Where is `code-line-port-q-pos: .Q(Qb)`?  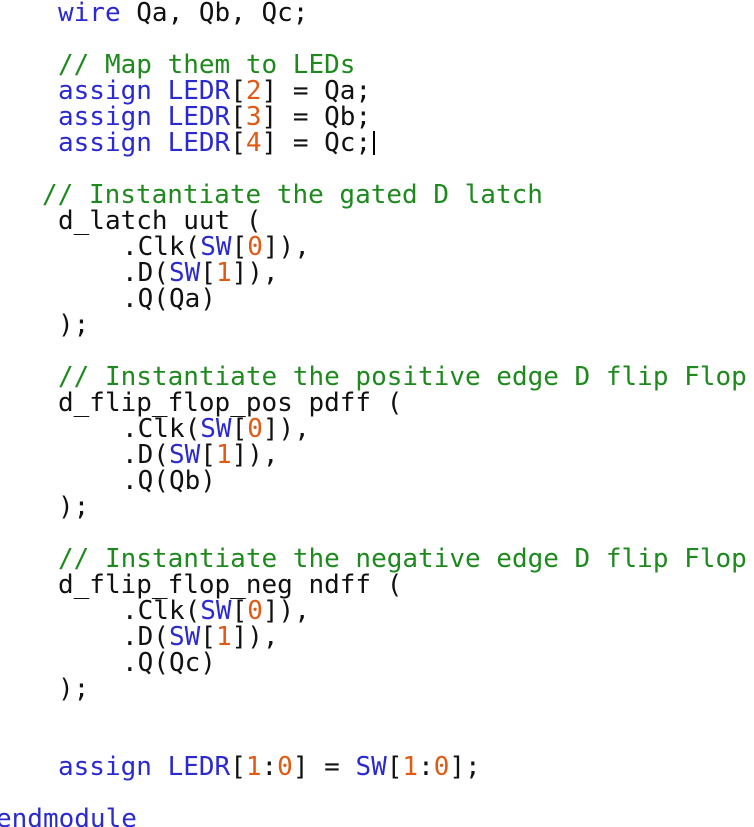
code-line-port-q-pos: .Q(Qb) is located at coordinates (169, 481).